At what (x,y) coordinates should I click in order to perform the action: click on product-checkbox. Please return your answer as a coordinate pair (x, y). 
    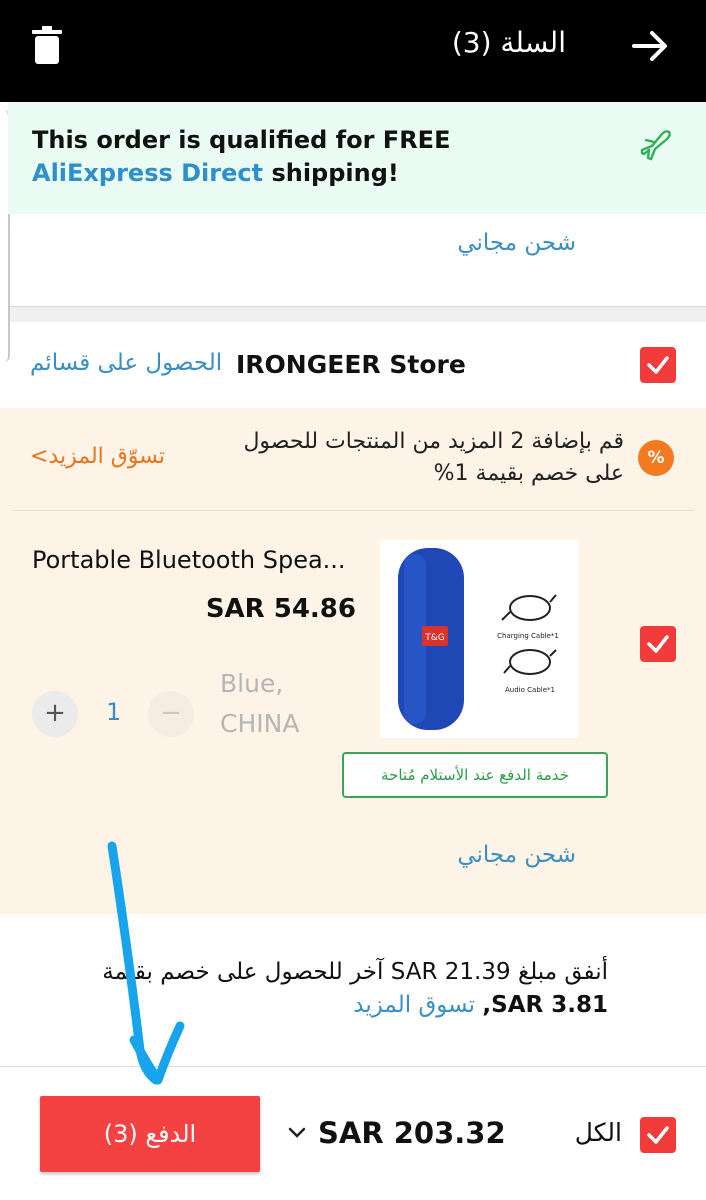
    Looking at the image, I should click on (658, 644).